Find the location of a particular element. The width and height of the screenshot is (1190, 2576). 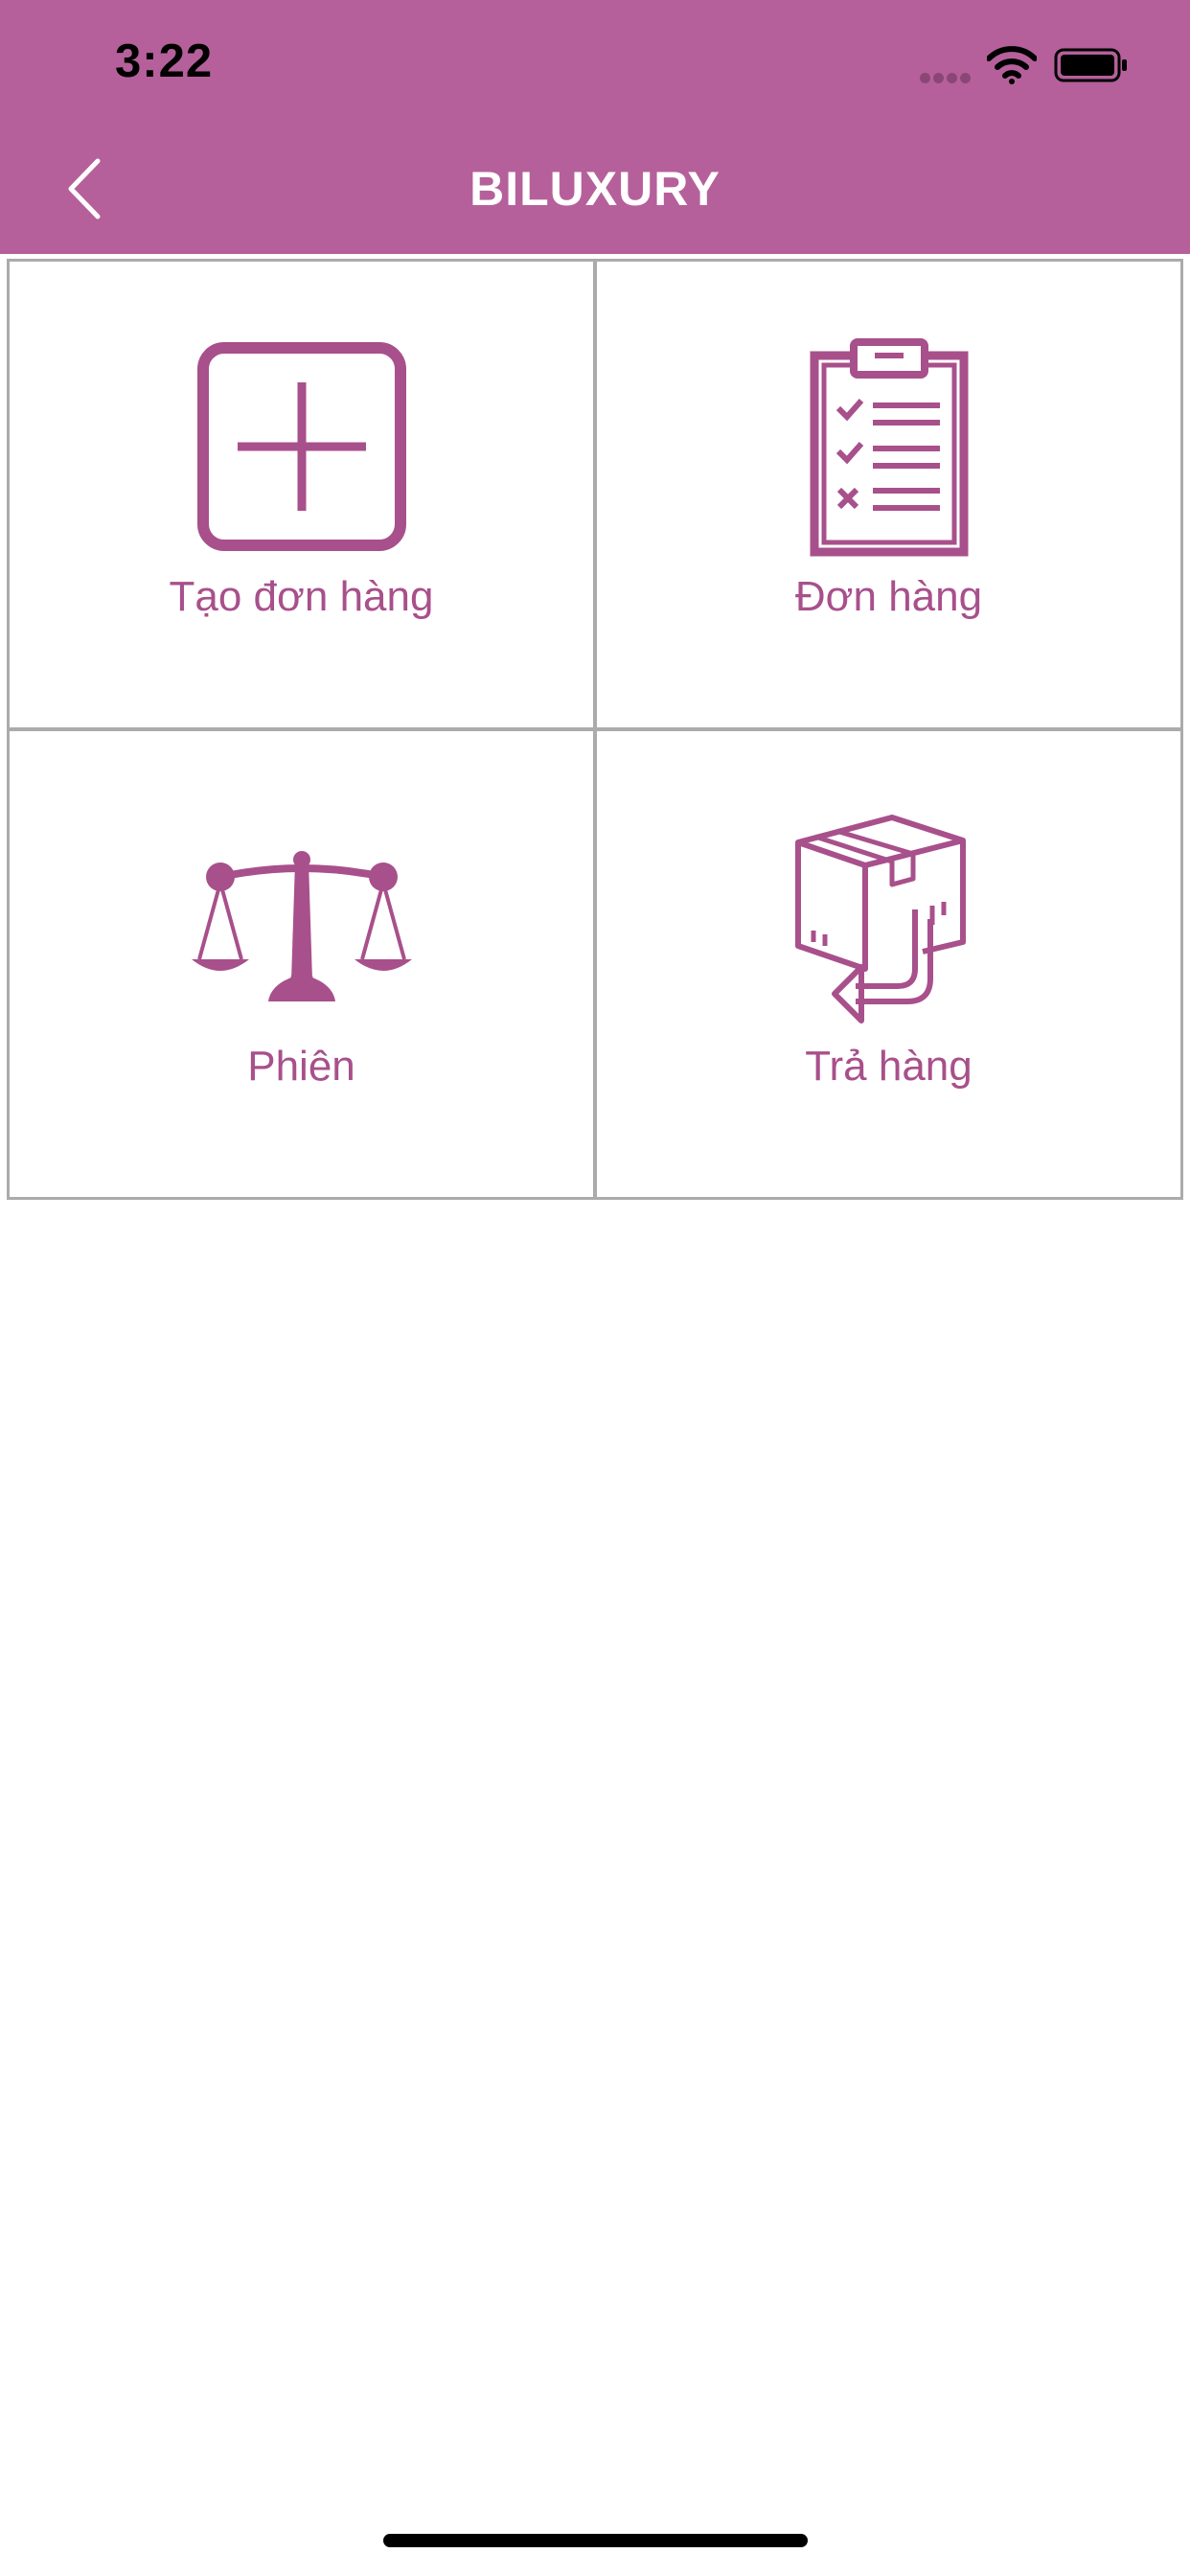

balance-scale-icon is located at coordinates (302, 926).